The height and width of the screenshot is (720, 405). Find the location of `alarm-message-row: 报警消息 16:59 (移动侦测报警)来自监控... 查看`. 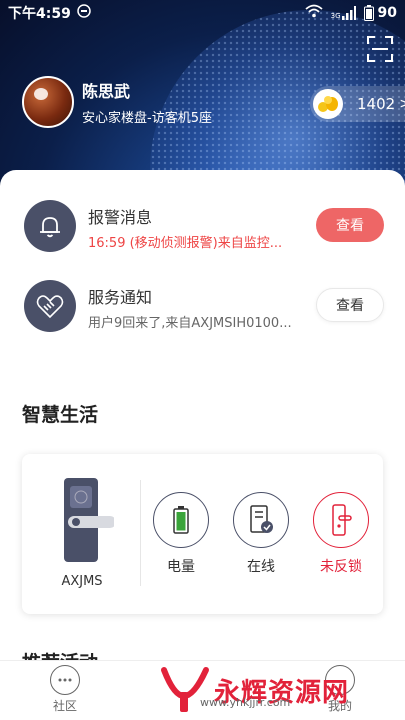

alarm-message-row: 报警消息 16:59 (移动侦测报警)来自监控... 查看 is located at coordinates (204, 230).